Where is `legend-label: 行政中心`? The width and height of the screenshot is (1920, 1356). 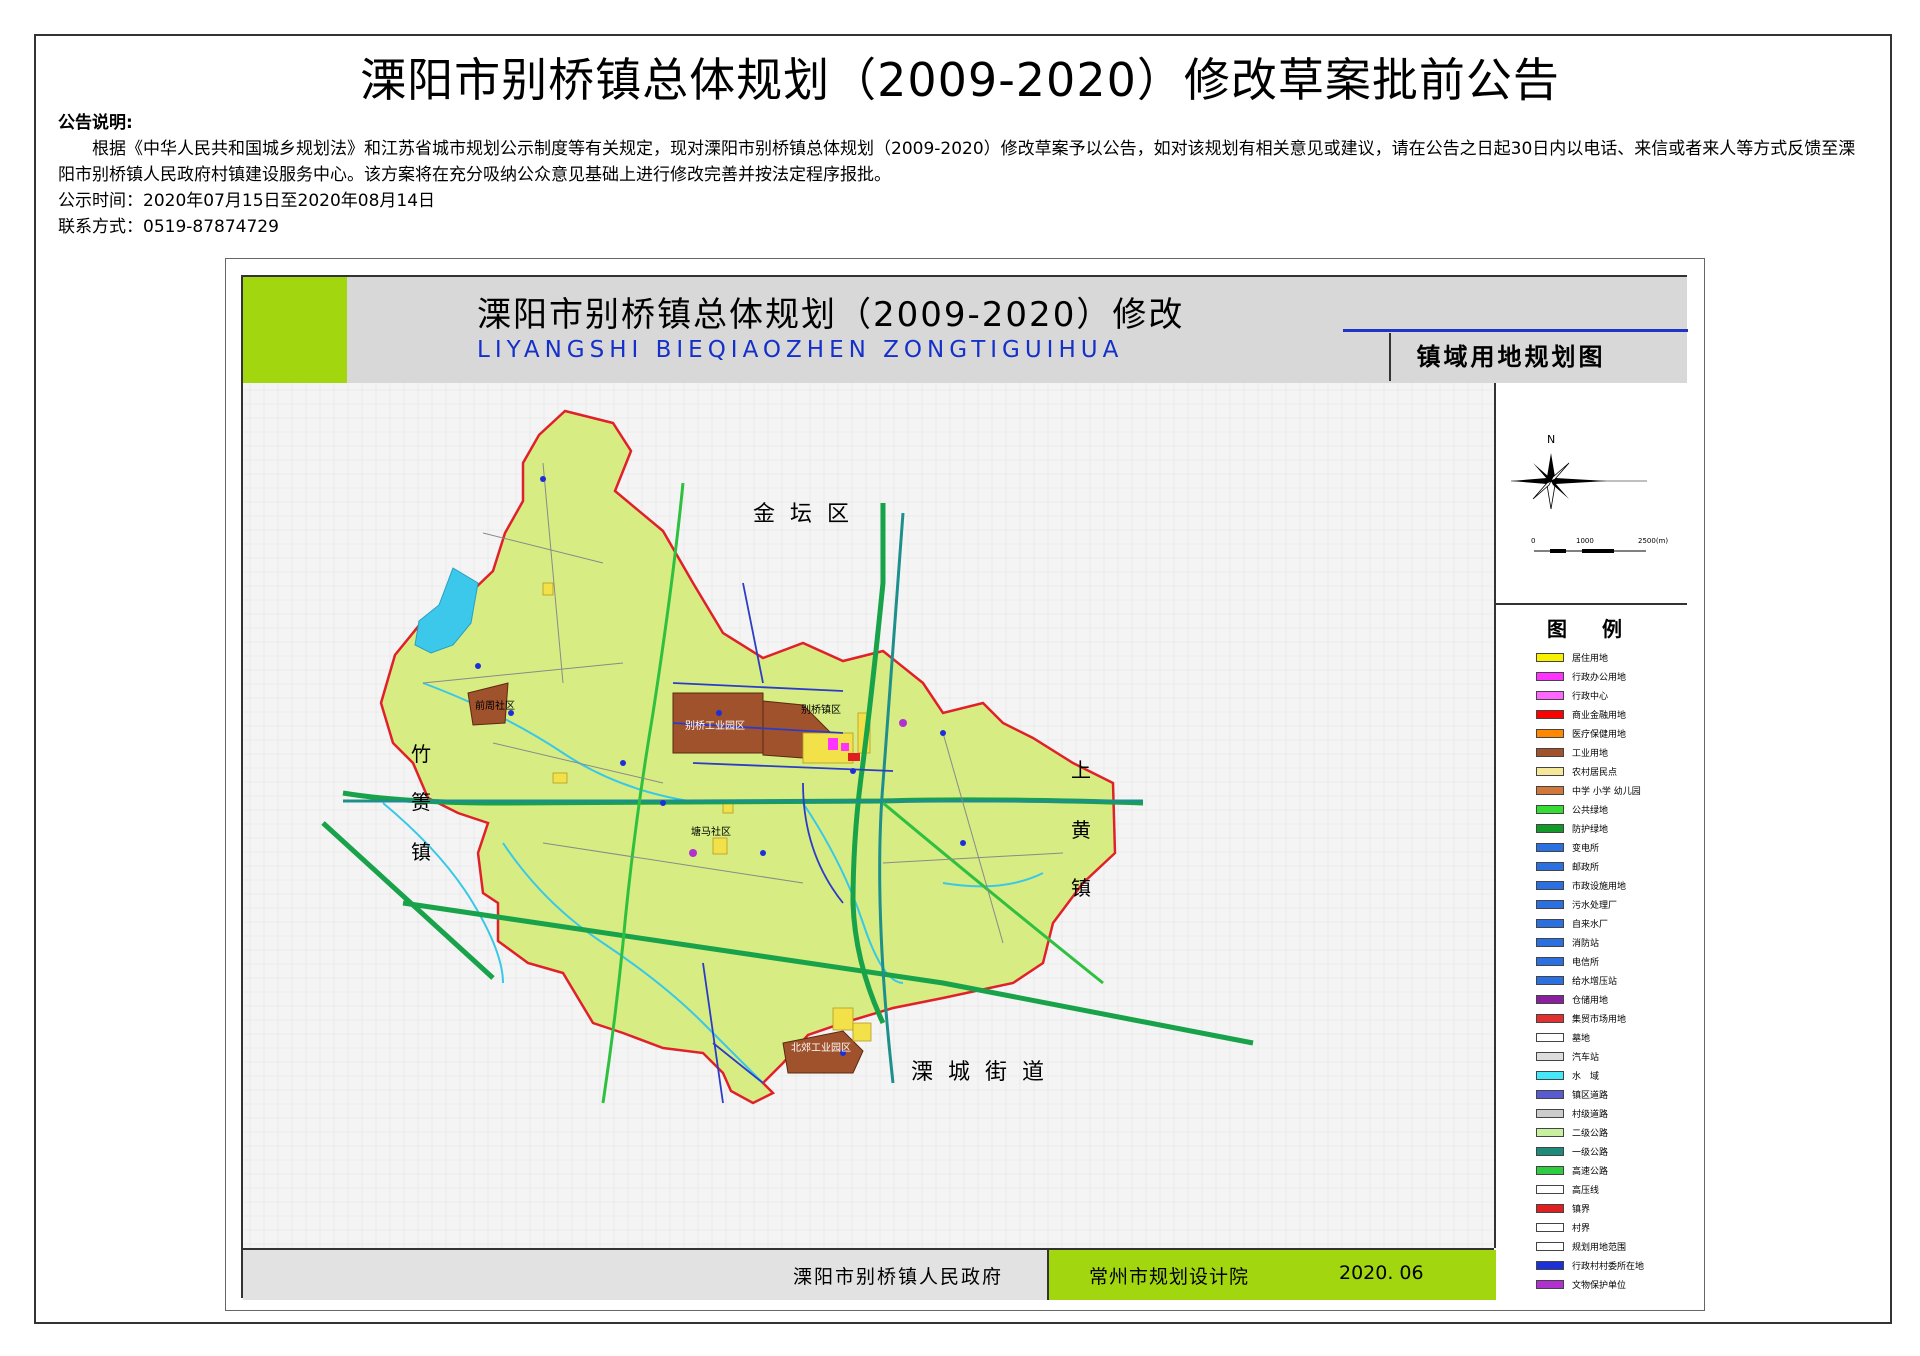 legend-label: 行政中心 is located at coordinates (1590, 697).